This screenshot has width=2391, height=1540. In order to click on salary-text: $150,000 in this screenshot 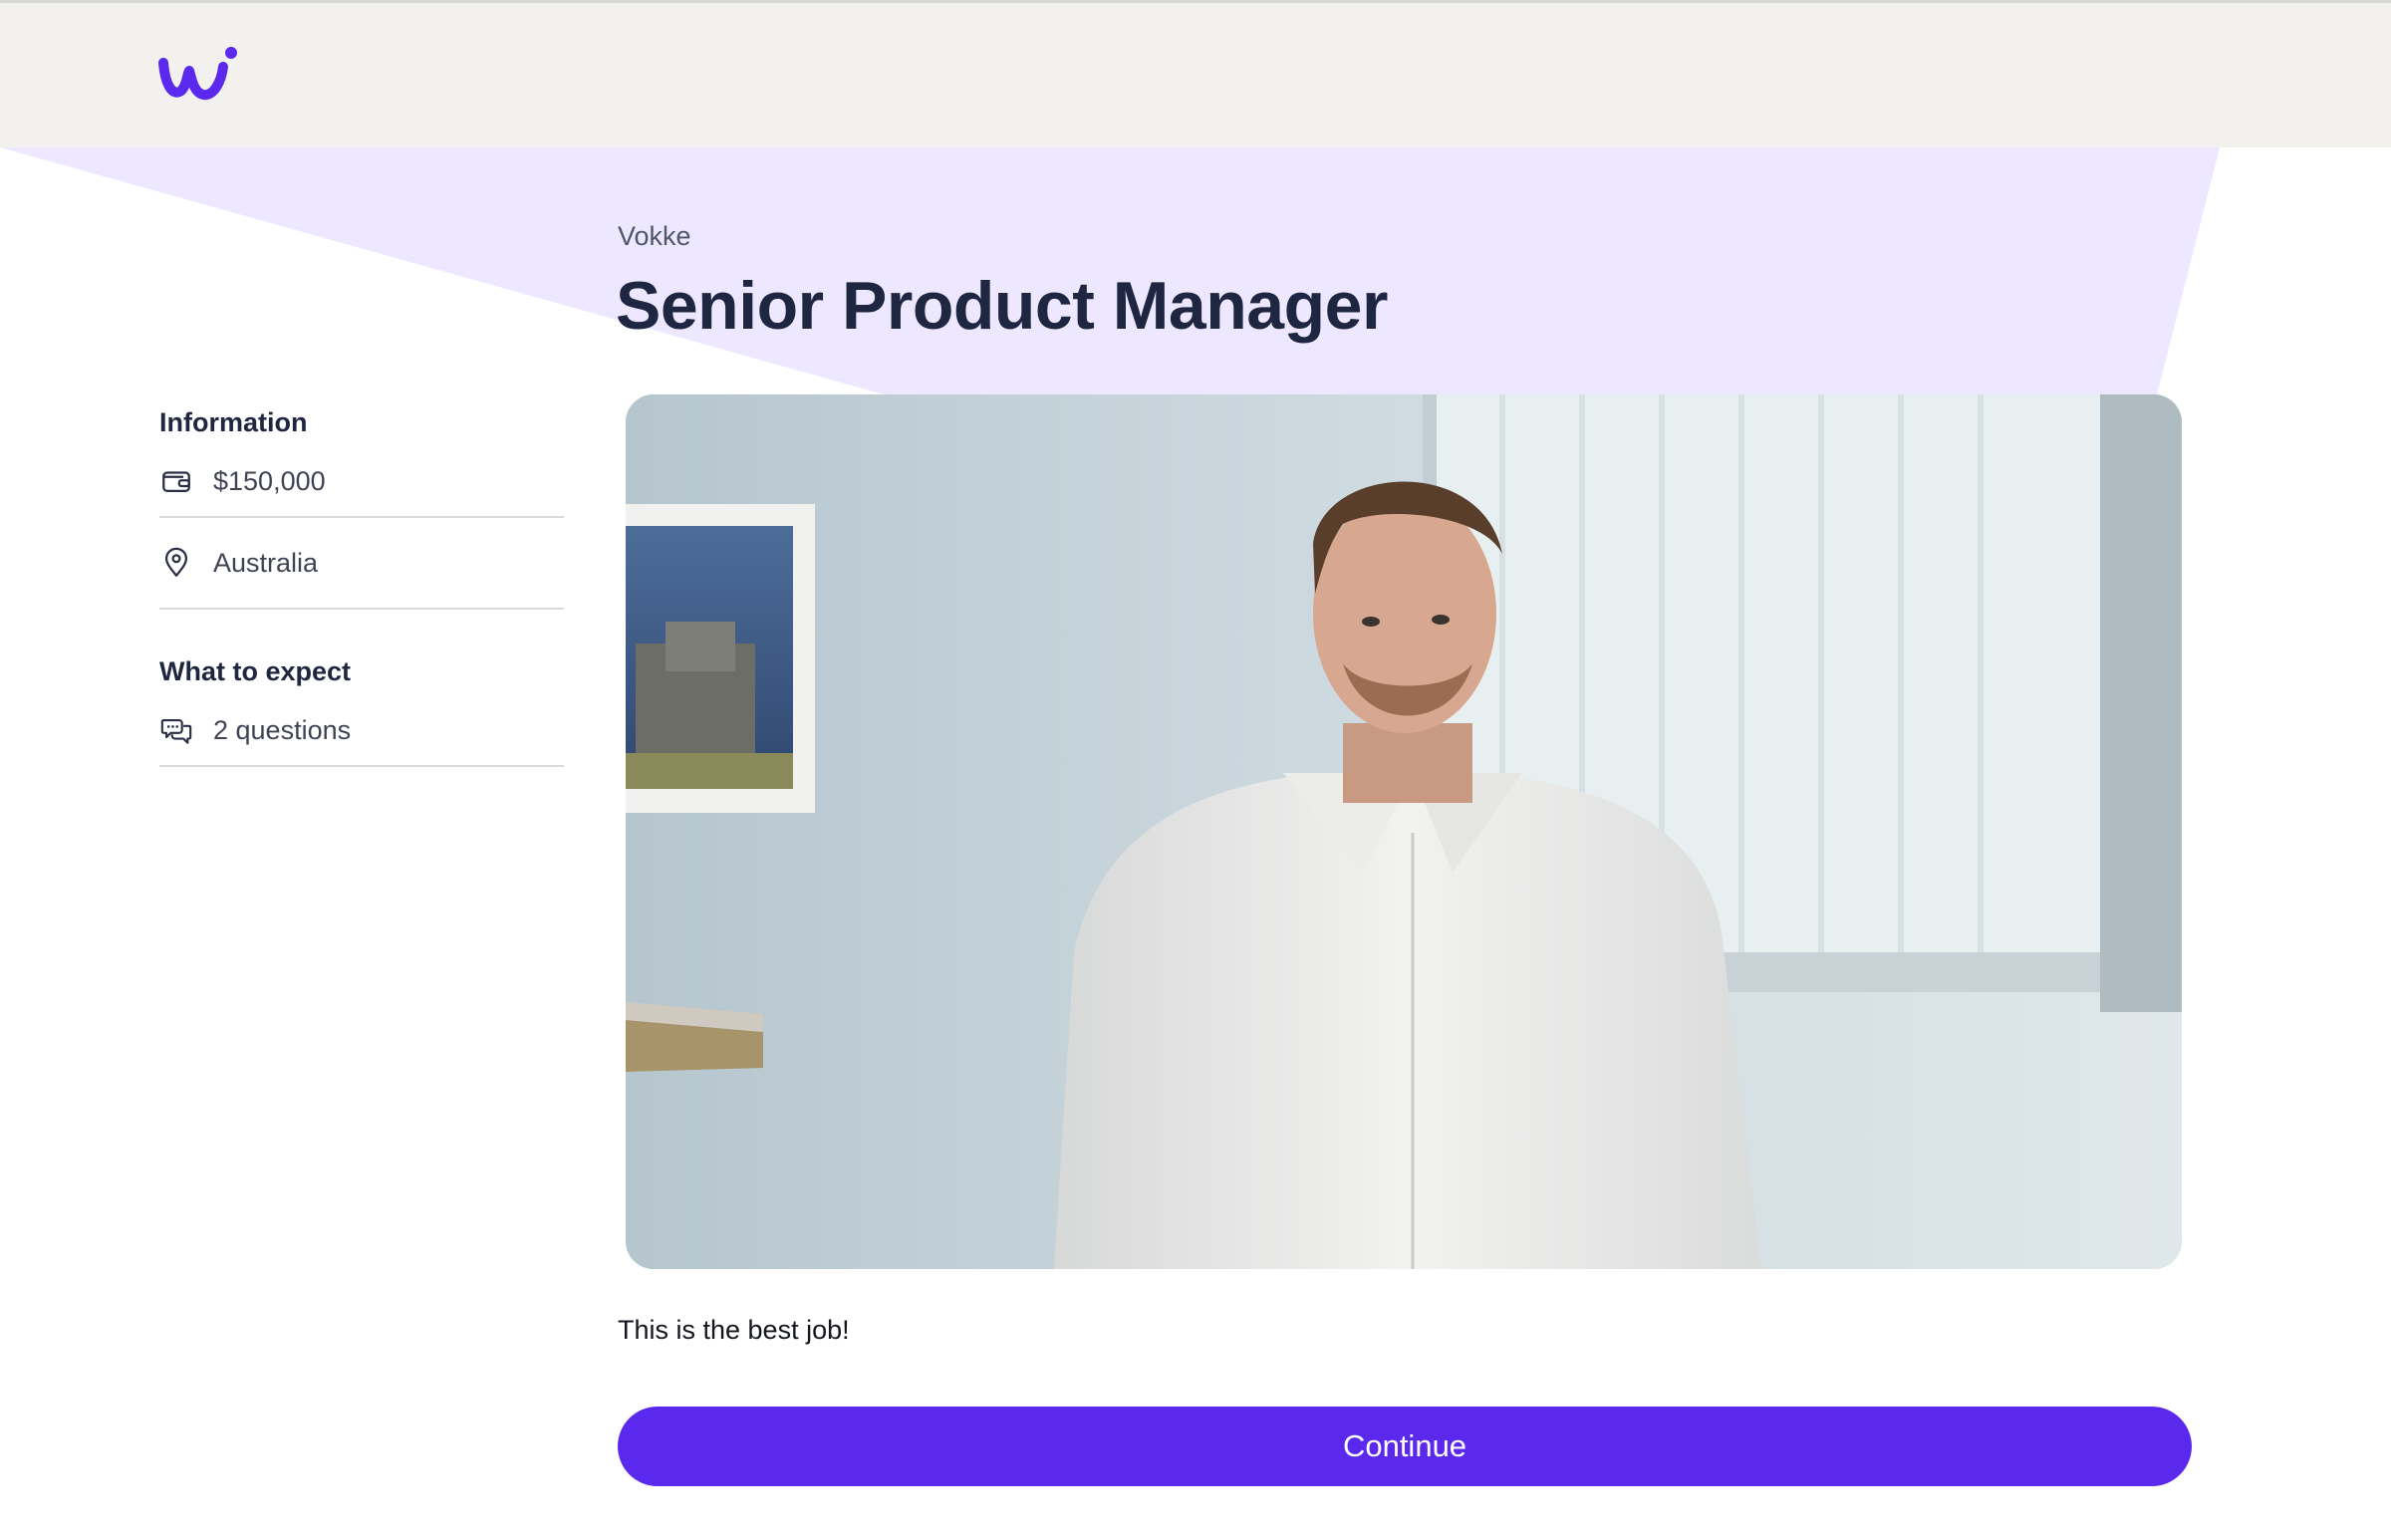, I will do `click(269, 480)`.